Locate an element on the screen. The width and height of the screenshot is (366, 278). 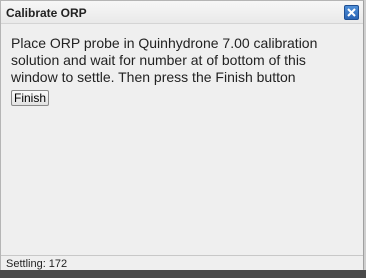
close-icon is located at coordinates (351, 12).